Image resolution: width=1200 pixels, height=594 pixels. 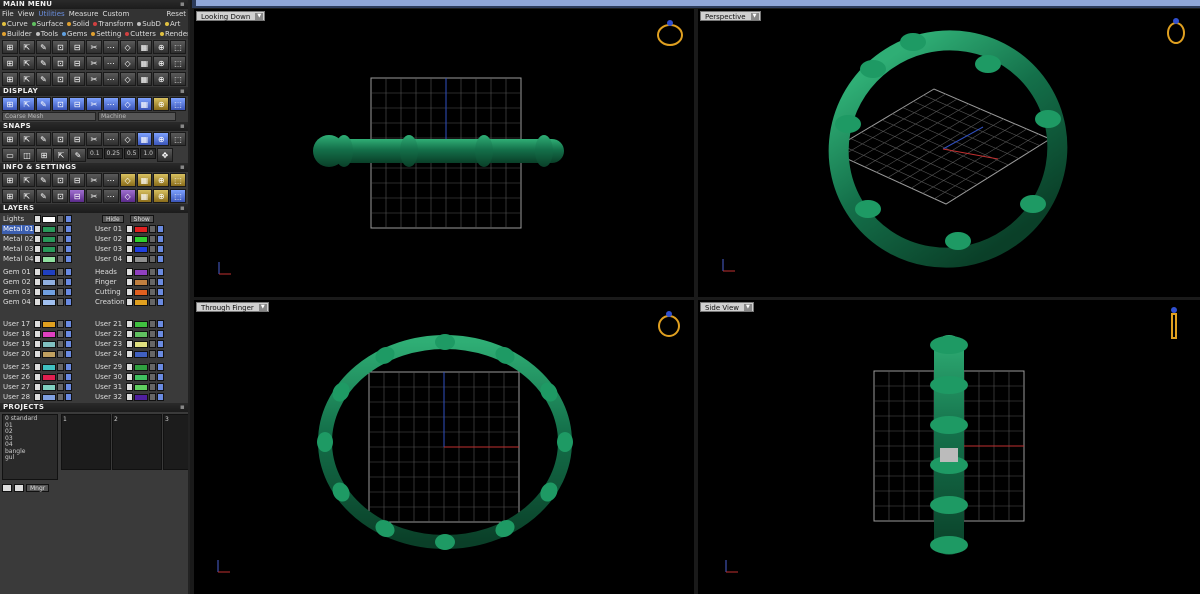 I want to click on category-art: Art, so click(x=172, y=24).